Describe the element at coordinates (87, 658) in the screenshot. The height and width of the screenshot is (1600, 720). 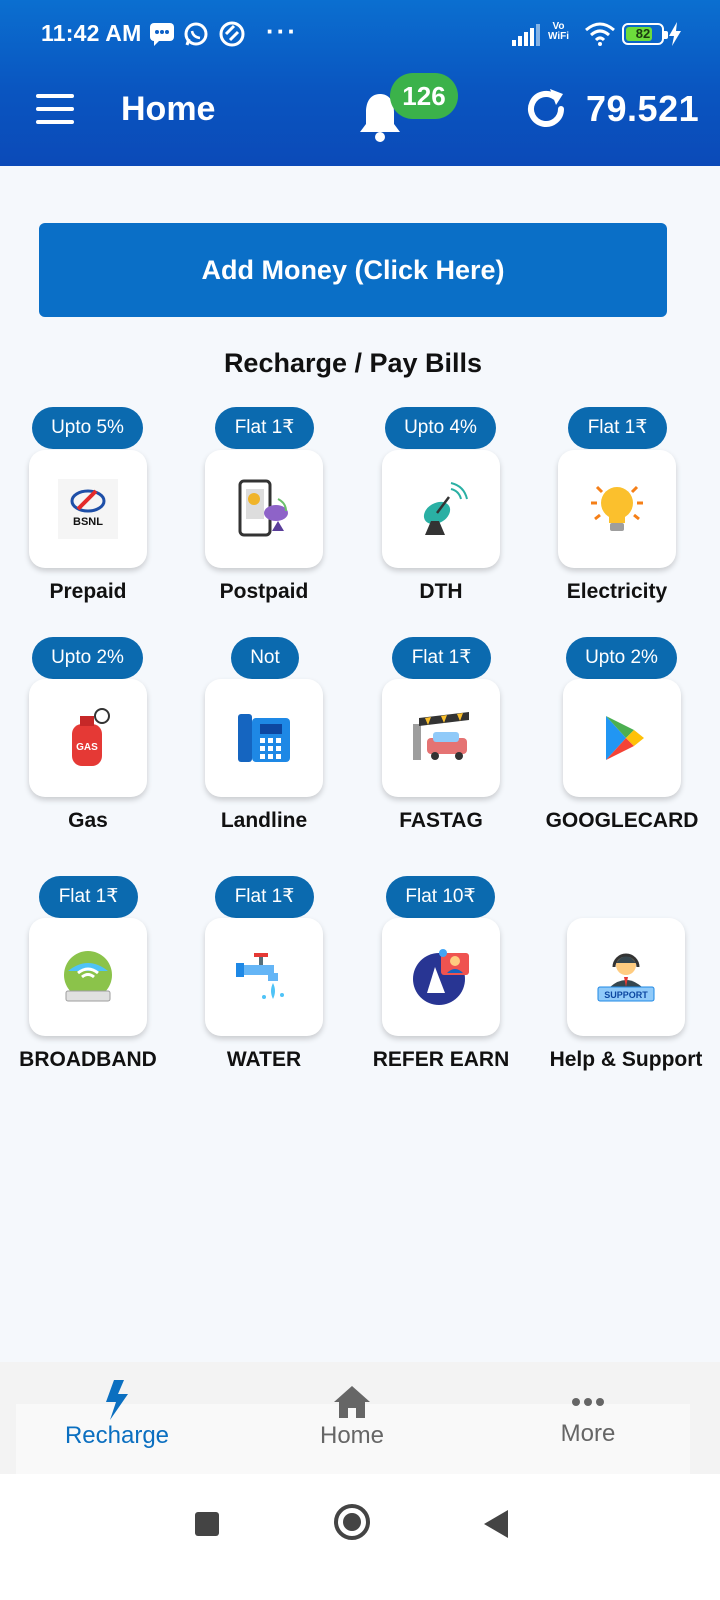
I see `offer-badge-gas: Upto 2%` at that location.